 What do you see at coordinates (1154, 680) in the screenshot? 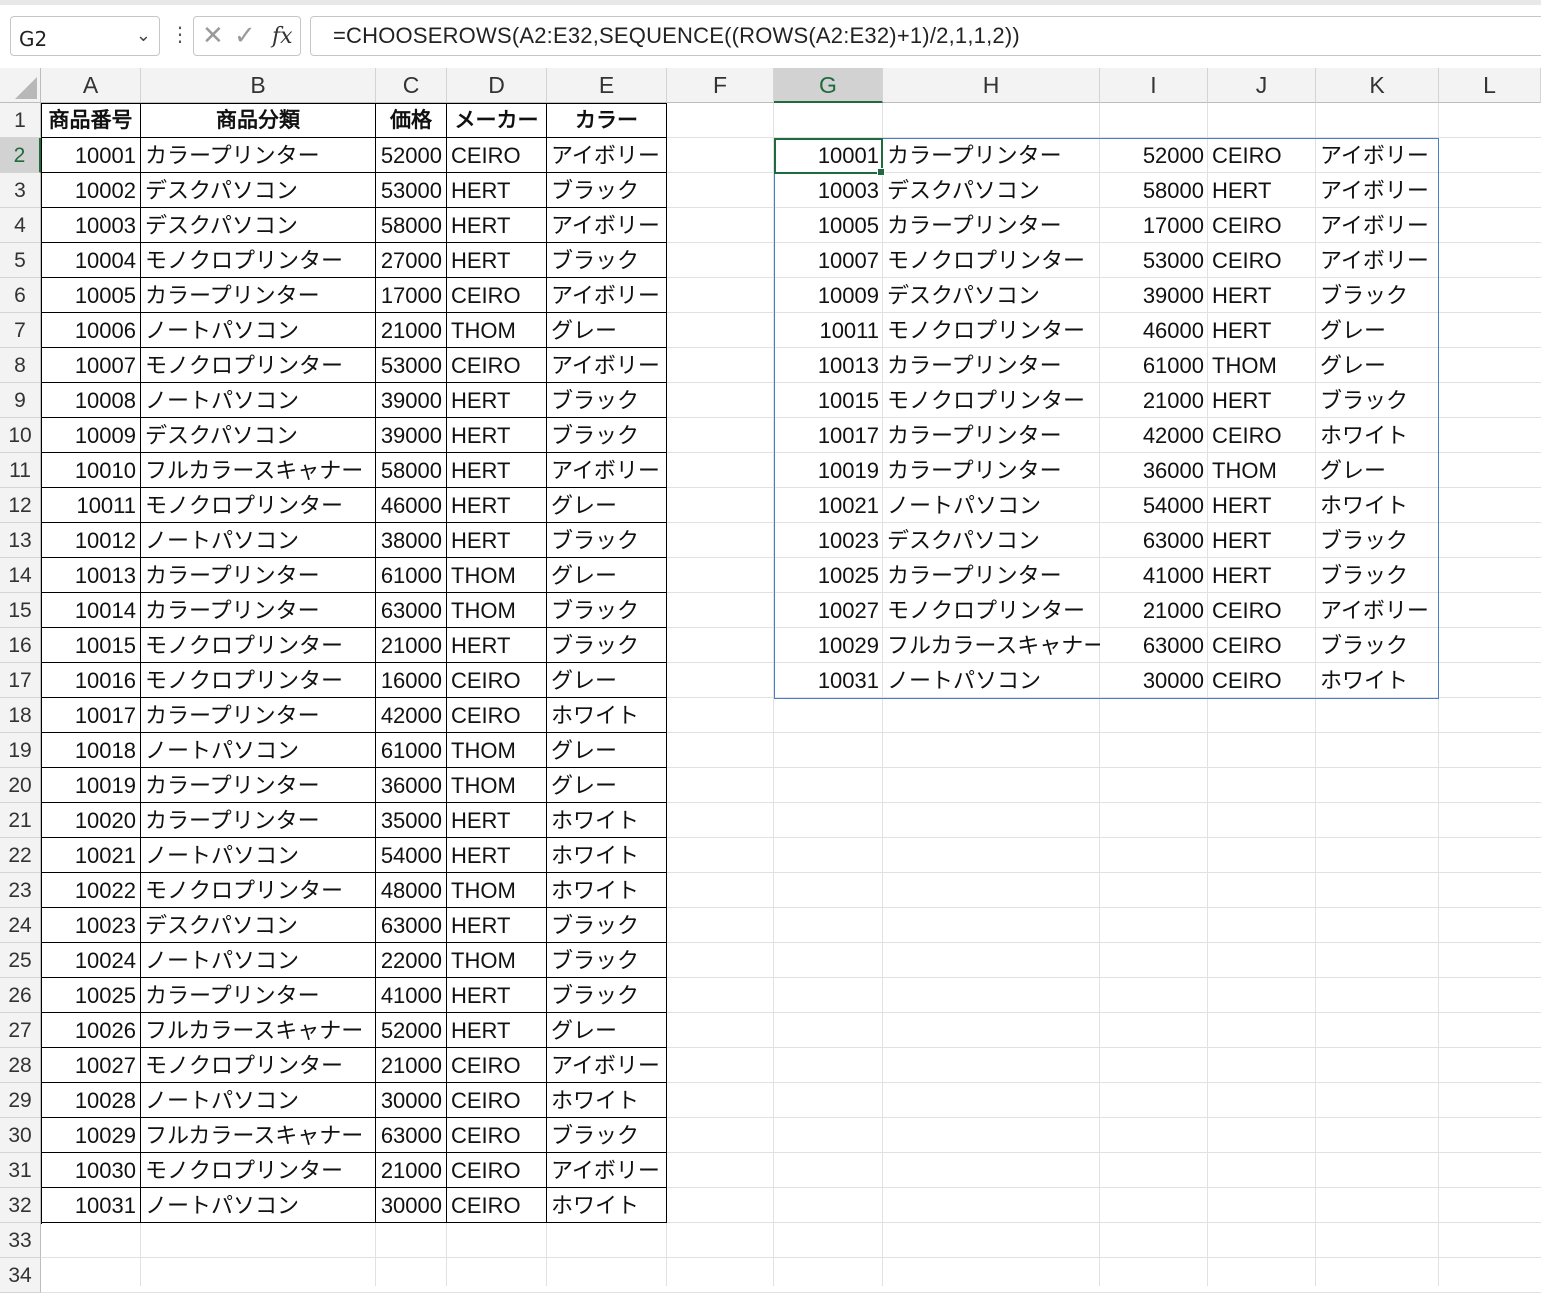
I see `spill-result-cell: 30000` at bounding box center [1154, 680].